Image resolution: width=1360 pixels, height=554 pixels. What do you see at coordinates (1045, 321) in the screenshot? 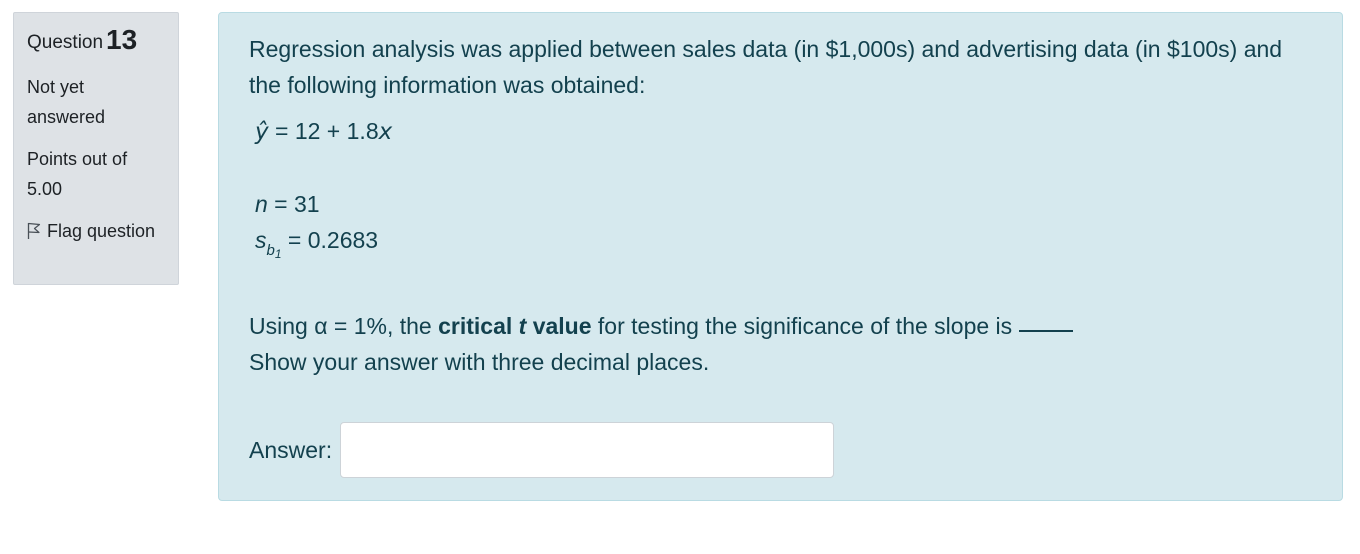
I see `answer-blank-line` at bounding box center [1045, 321].